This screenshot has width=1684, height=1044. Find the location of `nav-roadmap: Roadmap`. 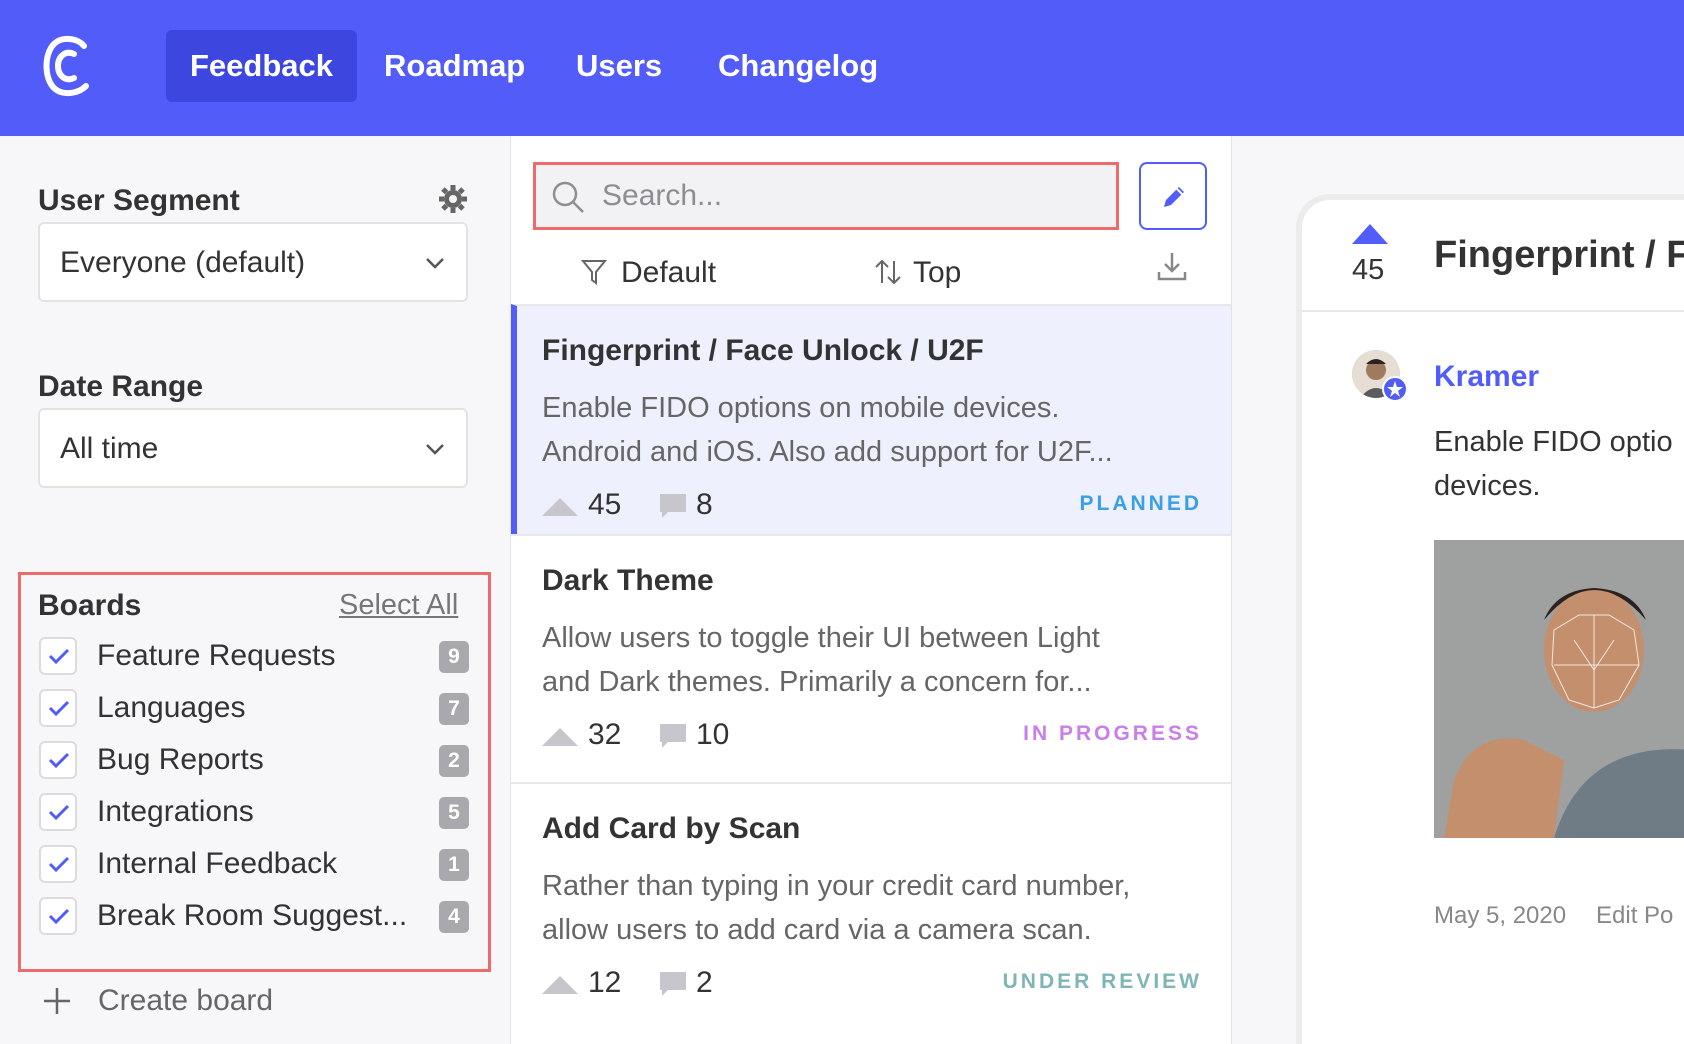

nav-roadmap: Roadmap is located at coordinates (454, 66).